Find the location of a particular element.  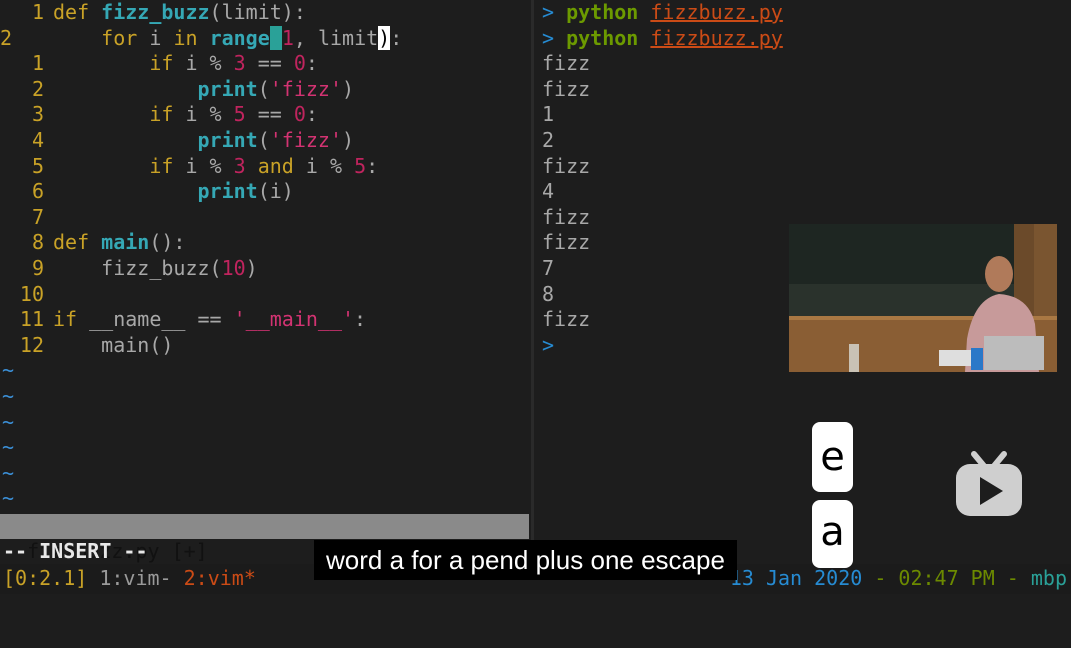

video-caption: word a for a pend plus one escape is located at coordinates (525, 560).